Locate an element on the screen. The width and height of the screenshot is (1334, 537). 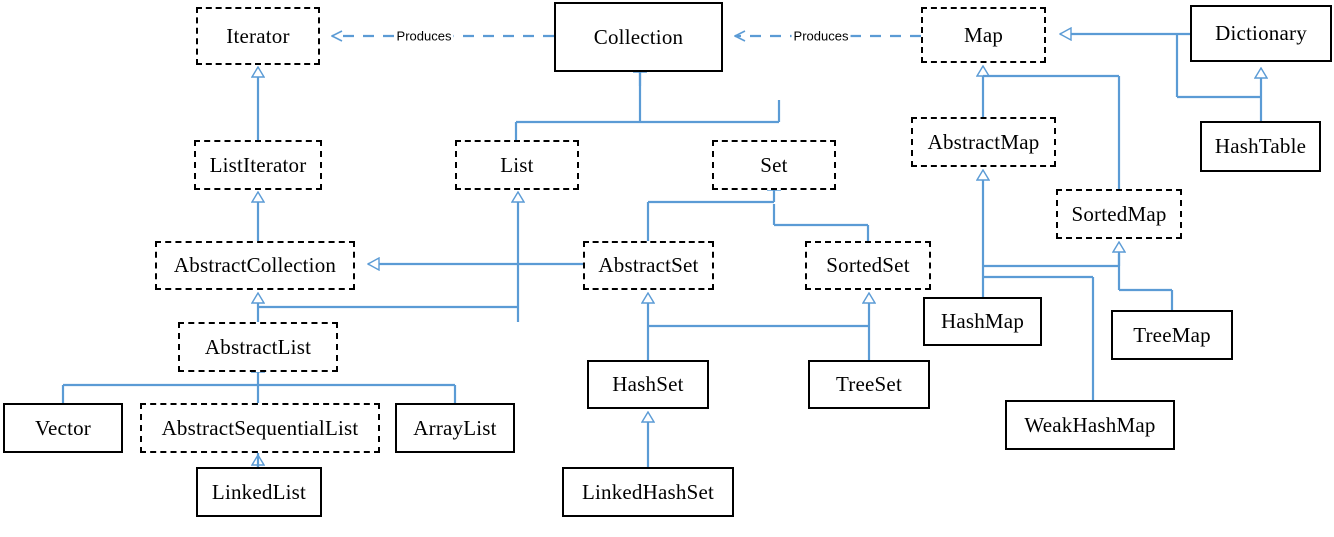
node-list: List is located at coordinates (517, 165).